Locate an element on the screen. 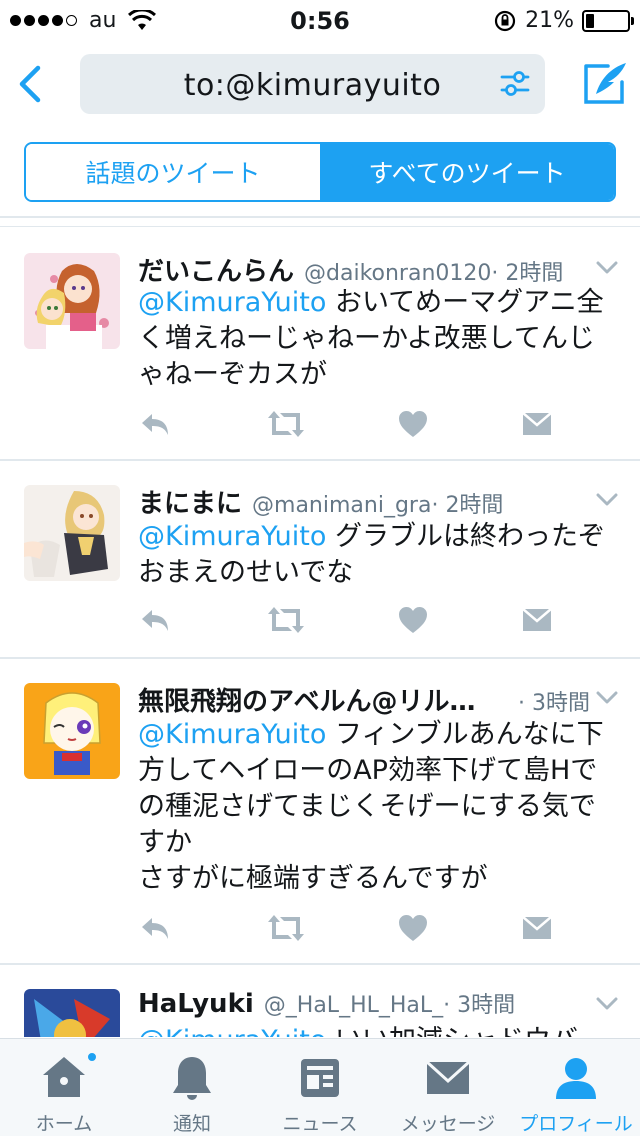 This screenshot has height=1136, width=640. tweet-header: HaLyuki @_HaL_HL_HaL_ · 3時間 is located at coordinates (364, 1003).